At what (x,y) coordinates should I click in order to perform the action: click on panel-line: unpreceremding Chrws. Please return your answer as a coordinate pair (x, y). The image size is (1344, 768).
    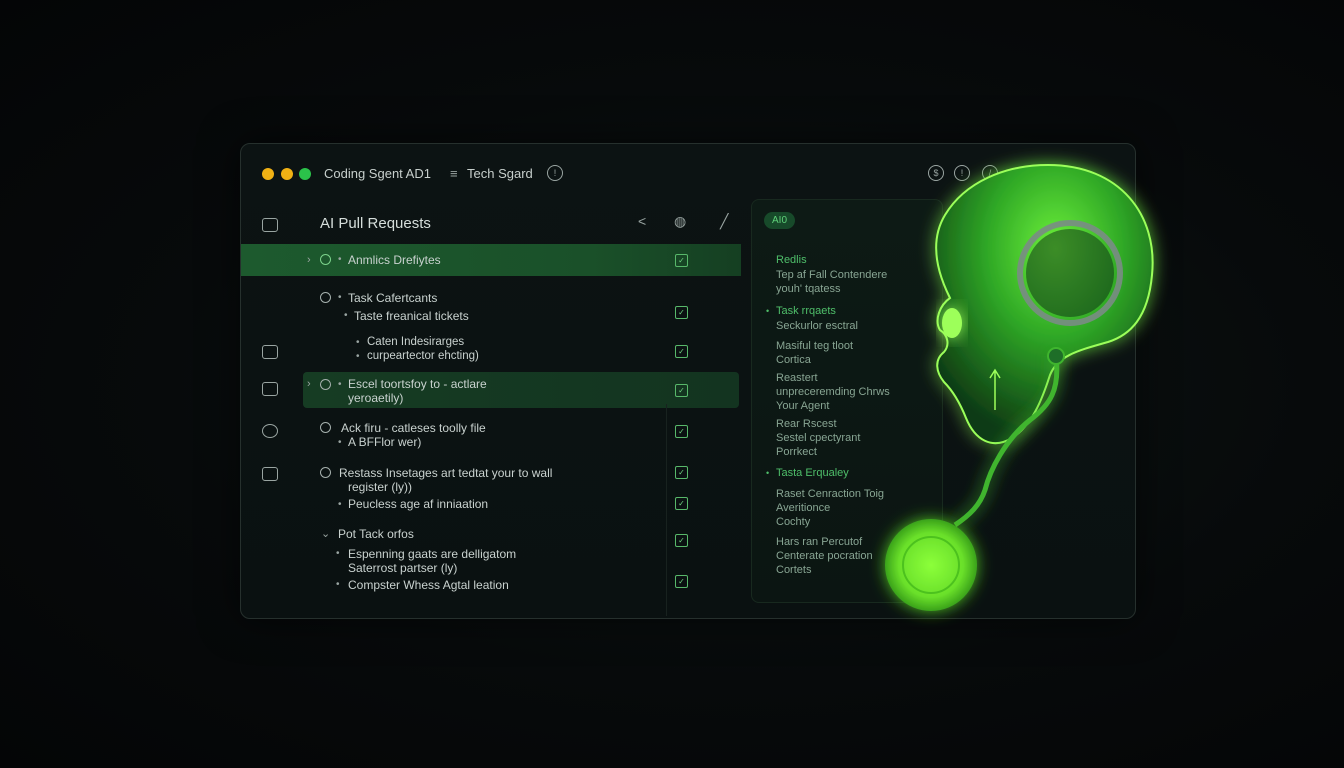
    Looking at the image, I should click on (833, 392).